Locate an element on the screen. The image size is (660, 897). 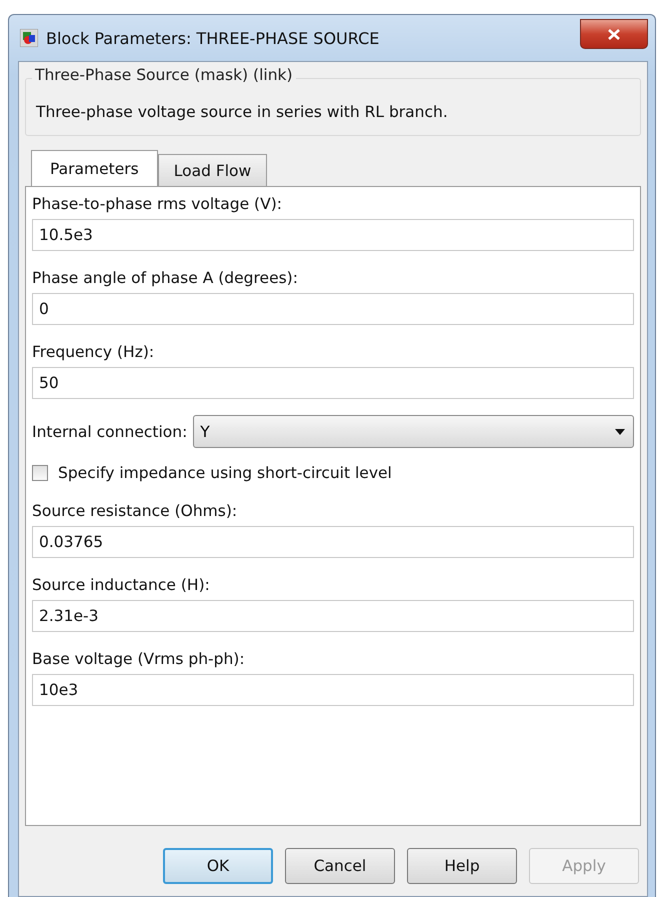
input-field: 0 is located at coordinates (333, 309).